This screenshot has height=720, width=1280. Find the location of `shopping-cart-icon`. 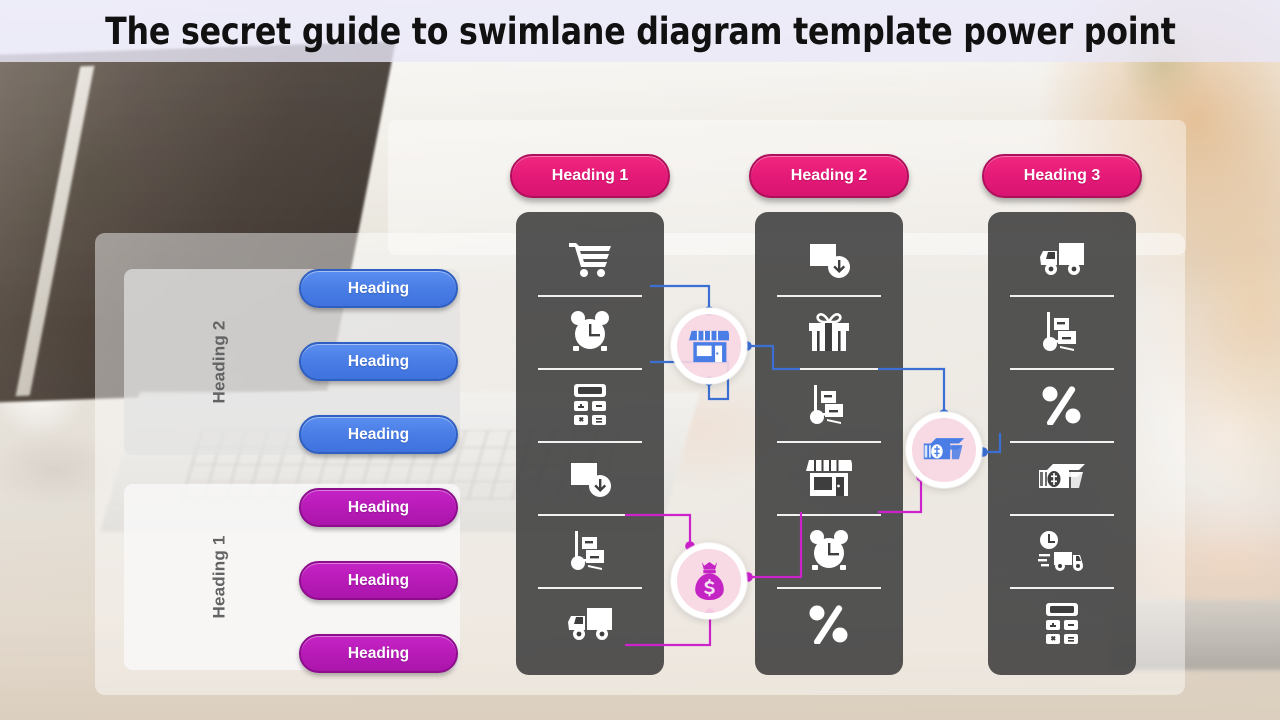

shopping-cart-icon is located at coordinates (590, 259).